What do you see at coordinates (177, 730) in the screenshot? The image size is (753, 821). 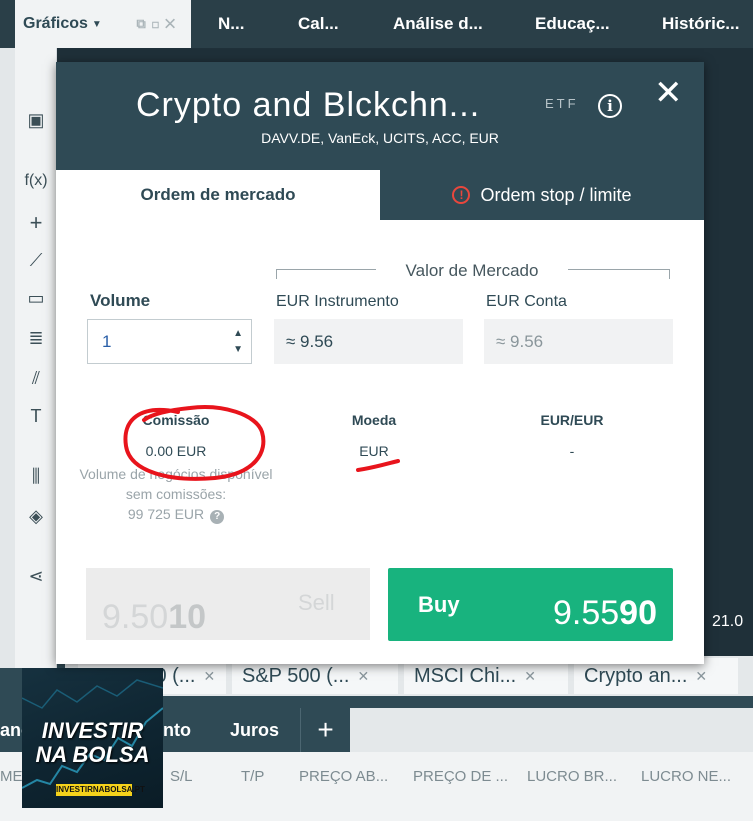 I see `positions-tab-partial-2: nto` at bounding box center [177, 730].